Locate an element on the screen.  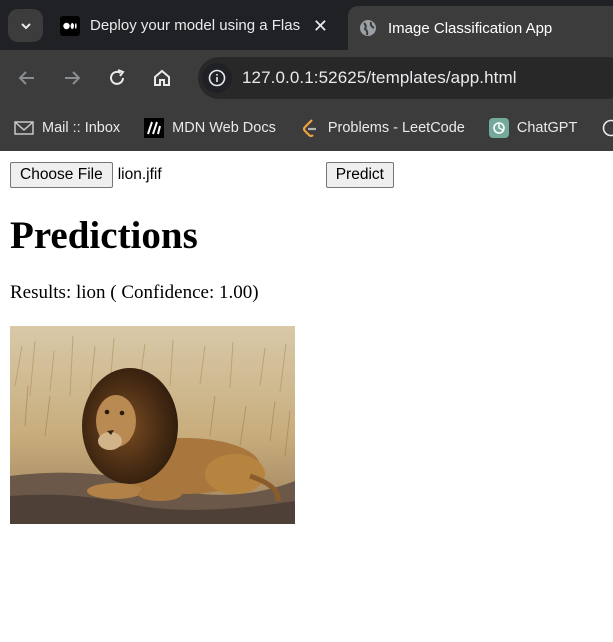
tab-search-button is located at coordinates (25, 25).